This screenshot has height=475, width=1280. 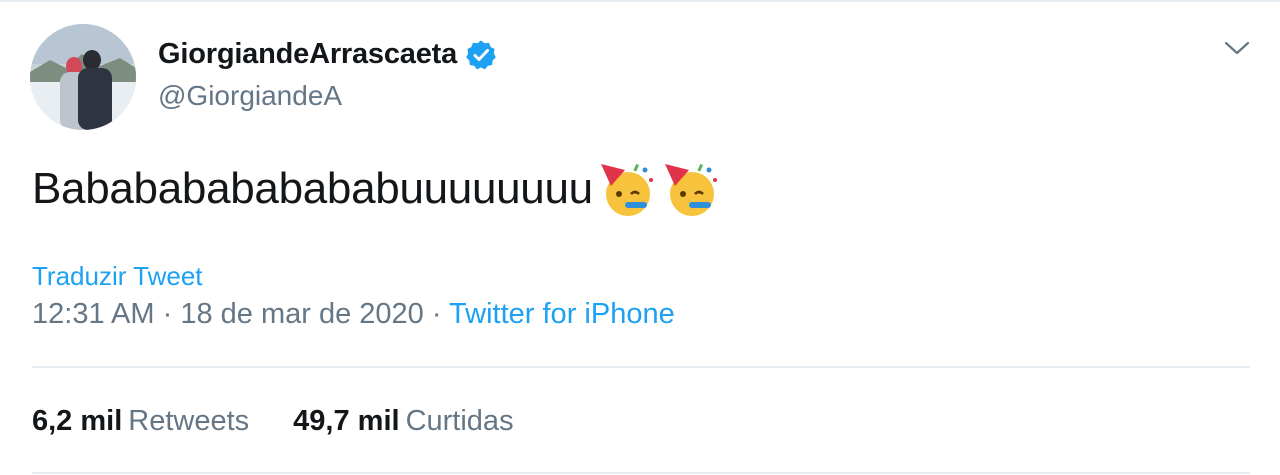 I want to click on retweets-count: 6,2 mil, so click(x=77, y=421).